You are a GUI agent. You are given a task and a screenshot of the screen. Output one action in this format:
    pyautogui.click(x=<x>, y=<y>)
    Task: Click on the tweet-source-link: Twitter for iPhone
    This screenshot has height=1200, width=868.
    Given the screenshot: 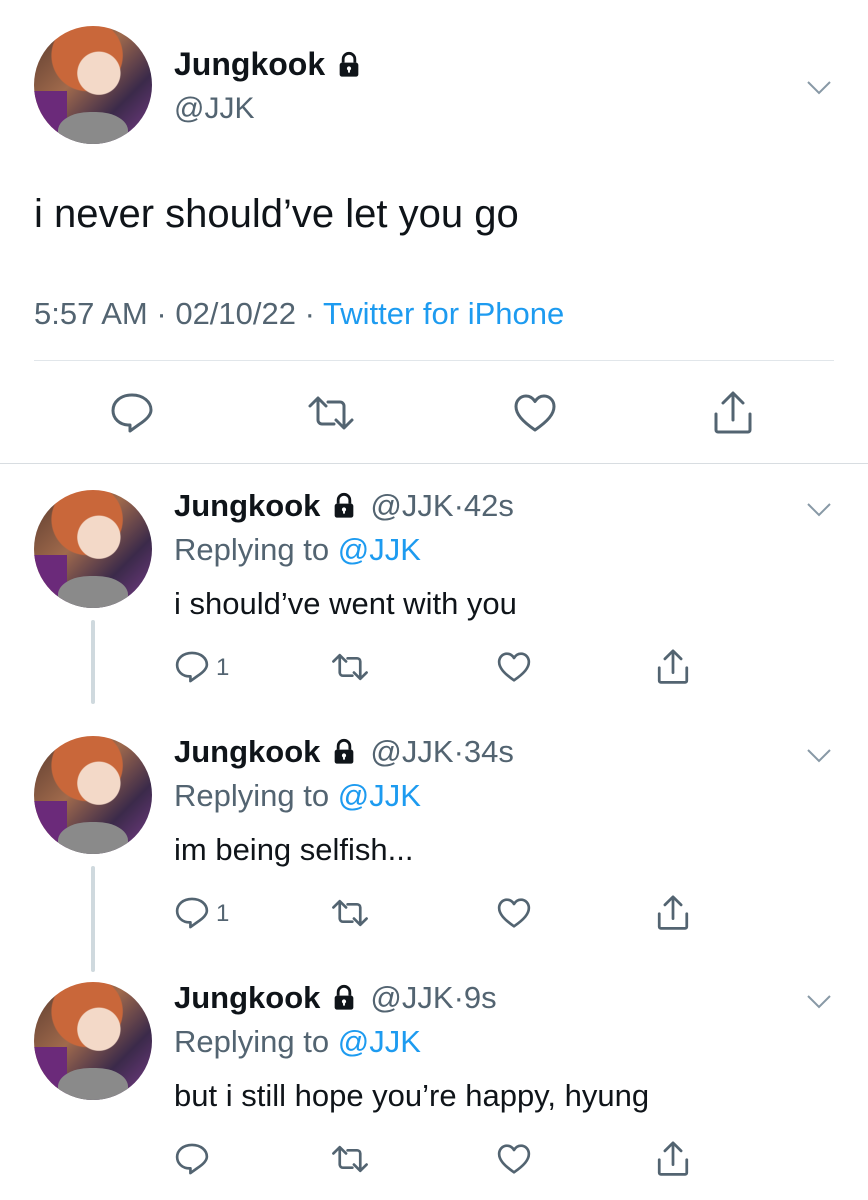 What is the action you would take?
    pyautogui.click(x=443, y=313)
    